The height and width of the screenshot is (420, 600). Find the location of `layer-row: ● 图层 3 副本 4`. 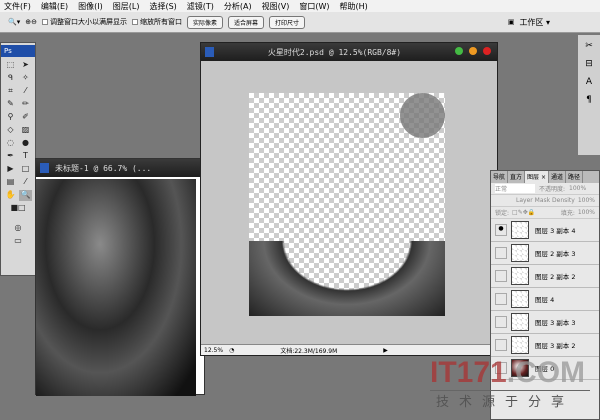

layer-row: ● 图层 3 副本 4 is located at coordinates (545, 230).